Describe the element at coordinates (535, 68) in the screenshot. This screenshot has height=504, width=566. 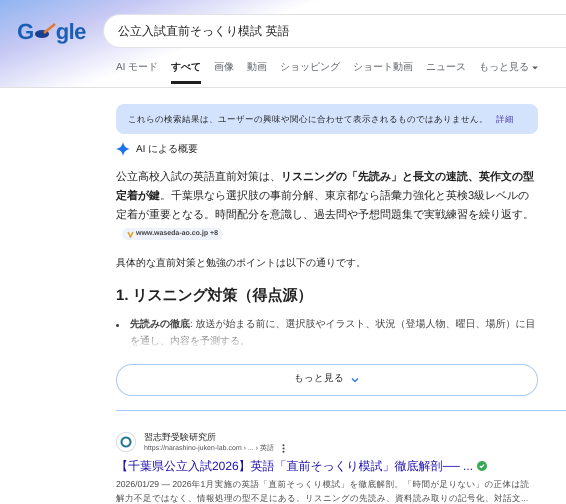
I see `dropdown-icon` at that location.